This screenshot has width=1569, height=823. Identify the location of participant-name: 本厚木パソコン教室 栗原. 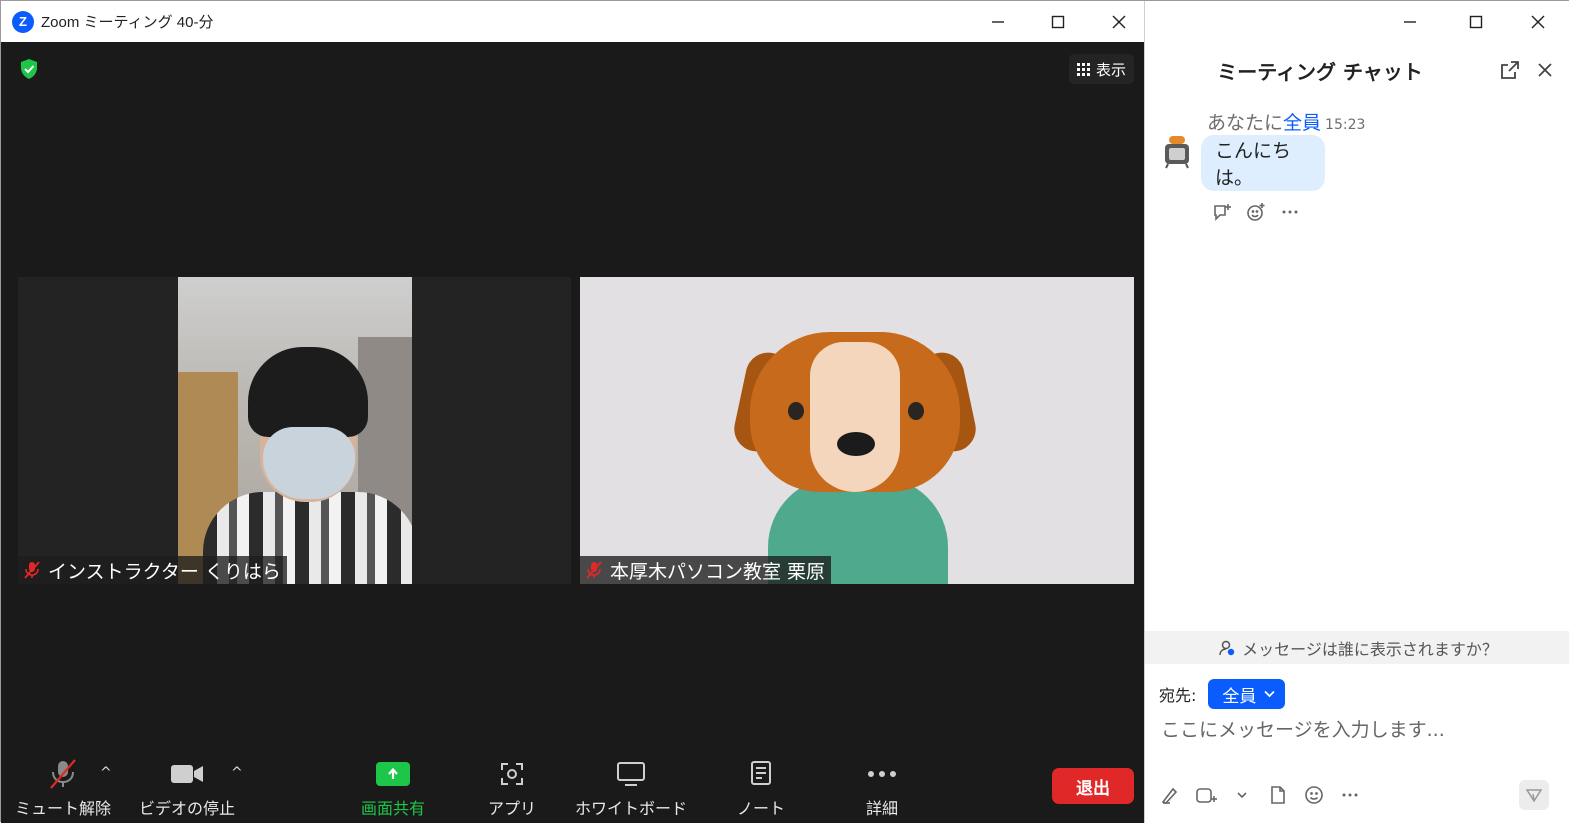
(718, 571).